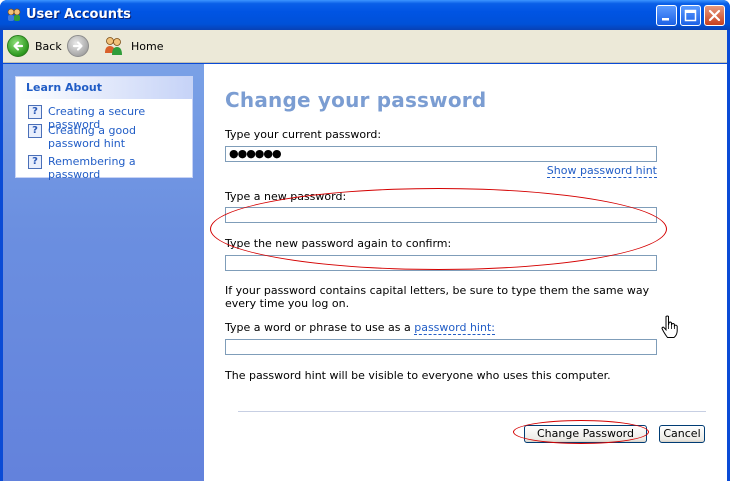 This screenshot has width=730, height=481. Describe the element at coordinates (585, 434) in the screenshot. I see `change-password-button: Change Password` at that location.